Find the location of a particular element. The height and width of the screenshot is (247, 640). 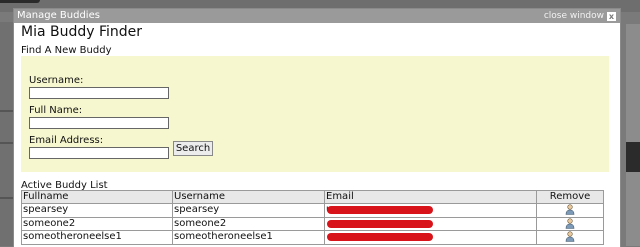

background-left-strip is located at coordinates (6, 134).